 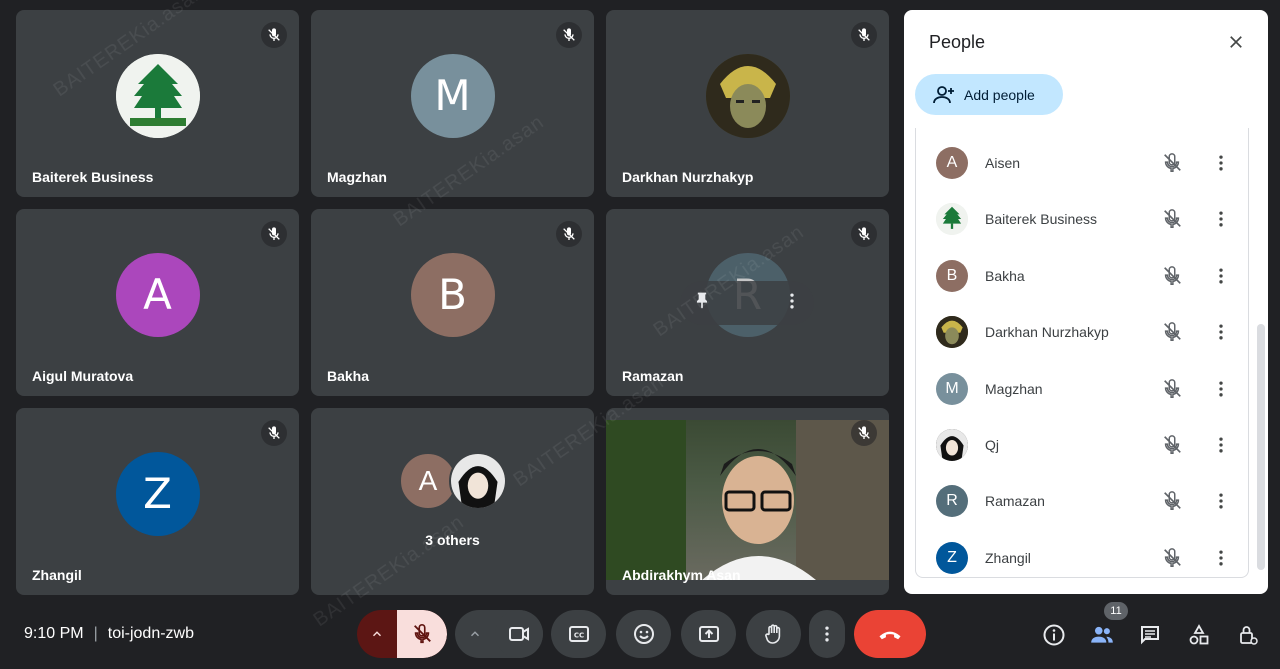 I want to click on participant-tile: Baiterek Business, so click(x=157, y=103).